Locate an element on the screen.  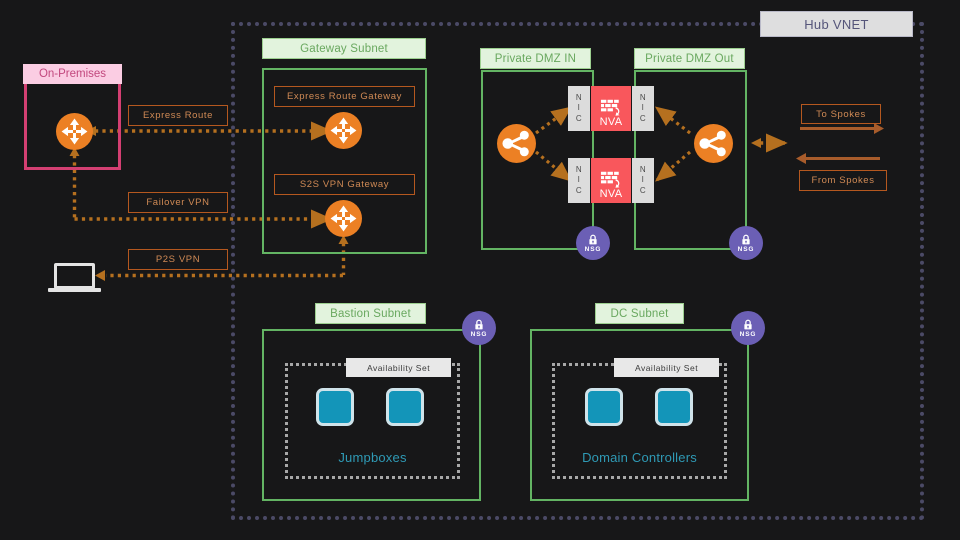
to-spokes-label-box: To Spokes is located at coordinates (841, 114).